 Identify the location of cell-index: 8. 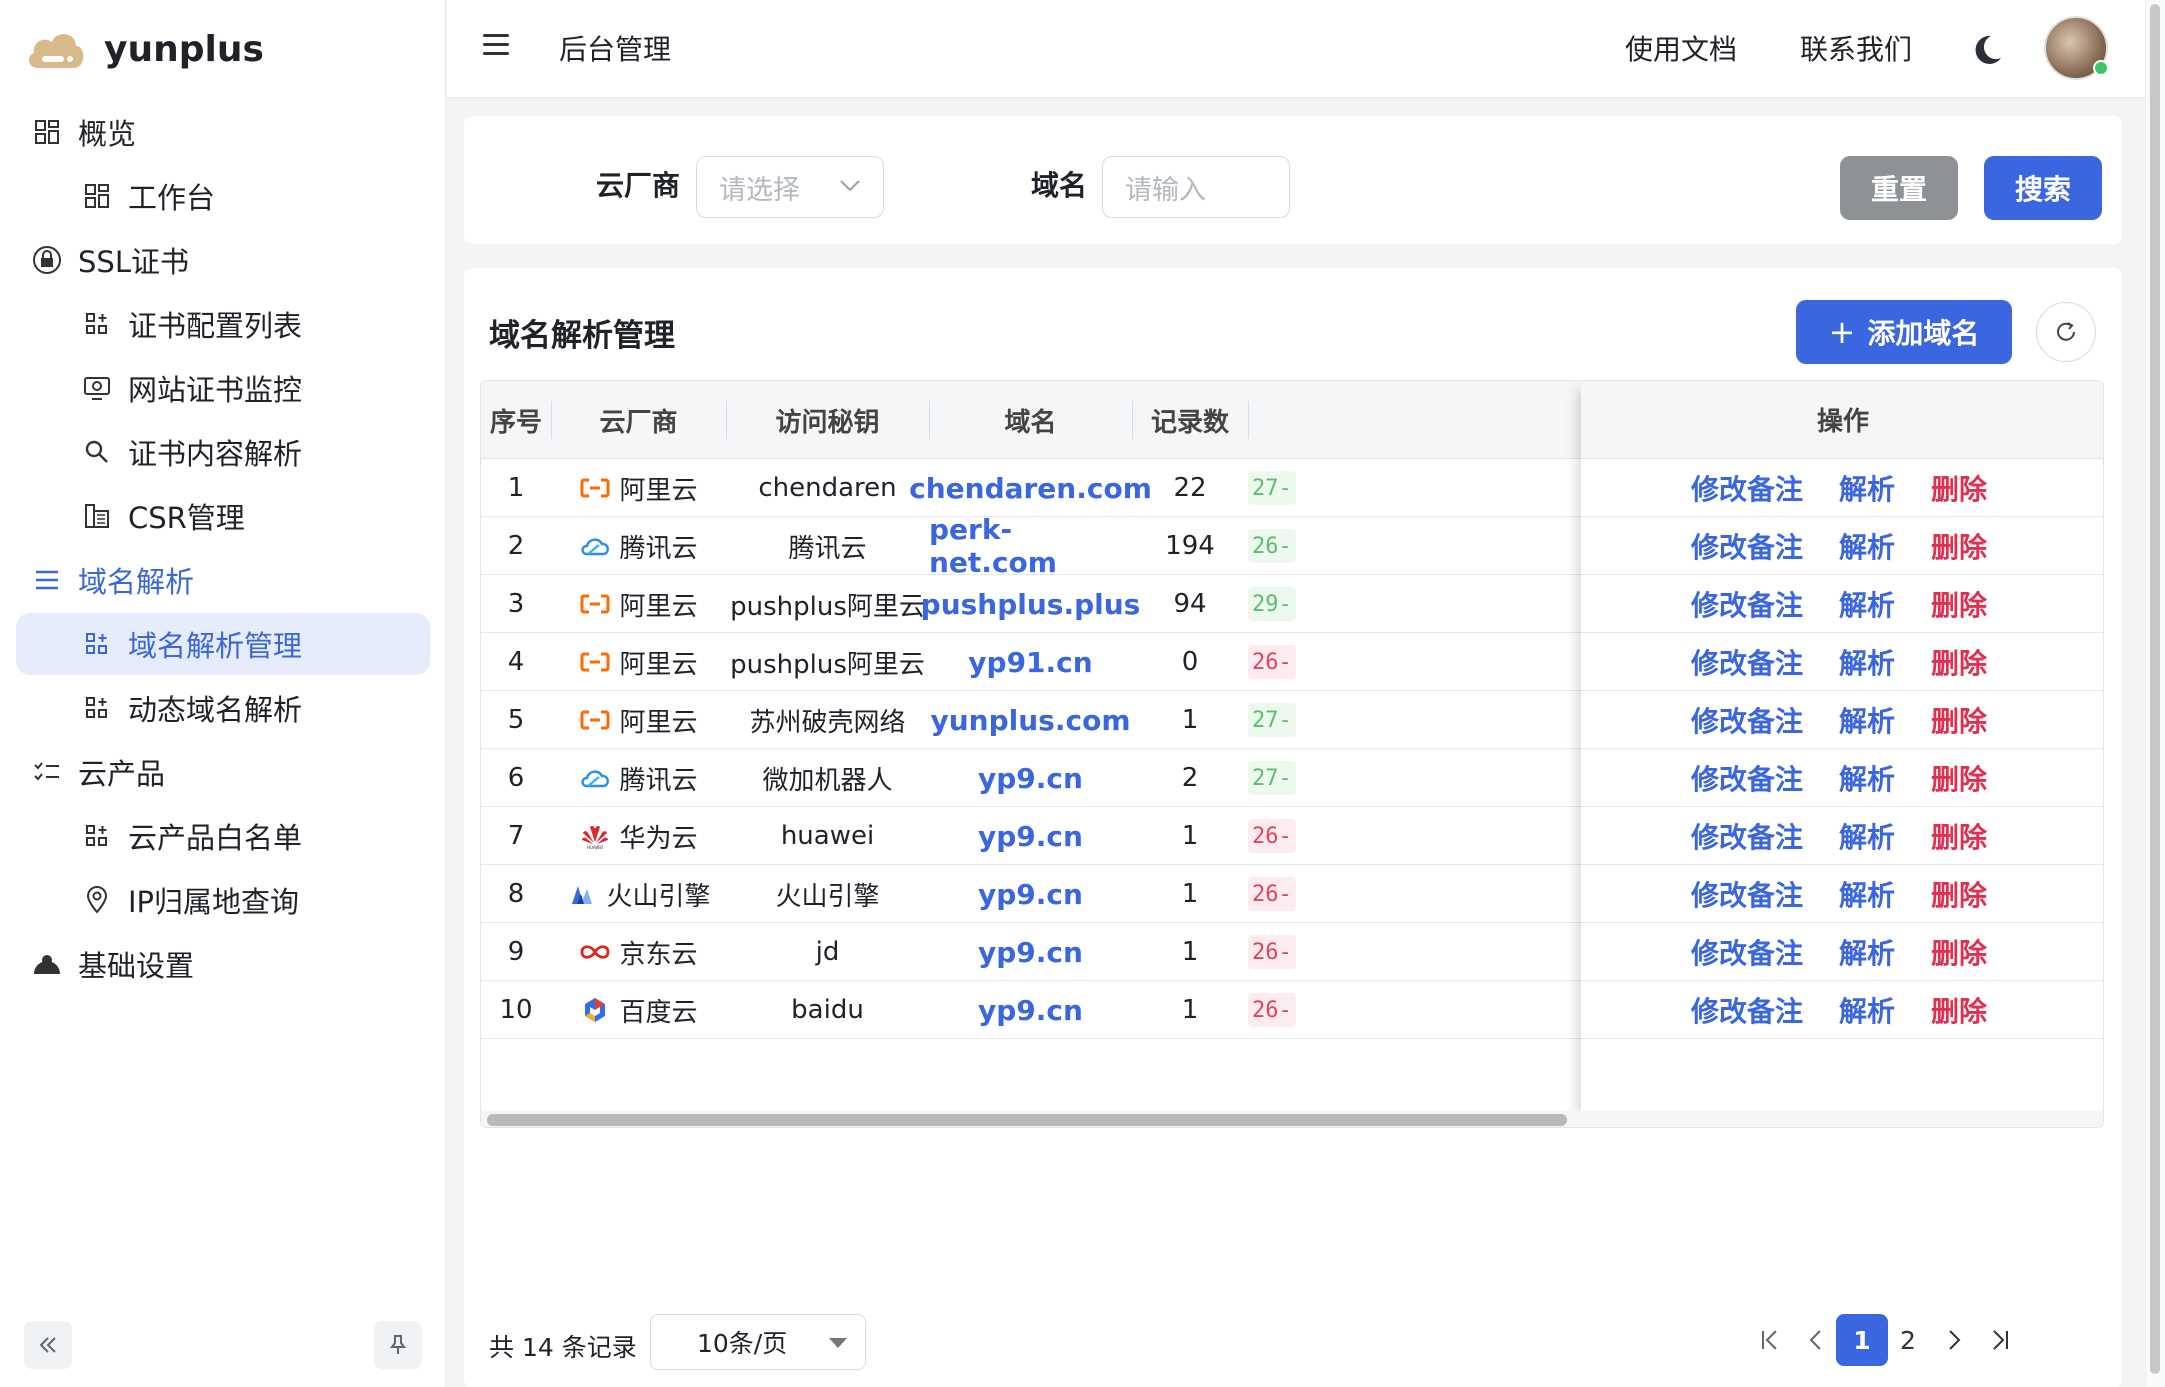
(516, 894).